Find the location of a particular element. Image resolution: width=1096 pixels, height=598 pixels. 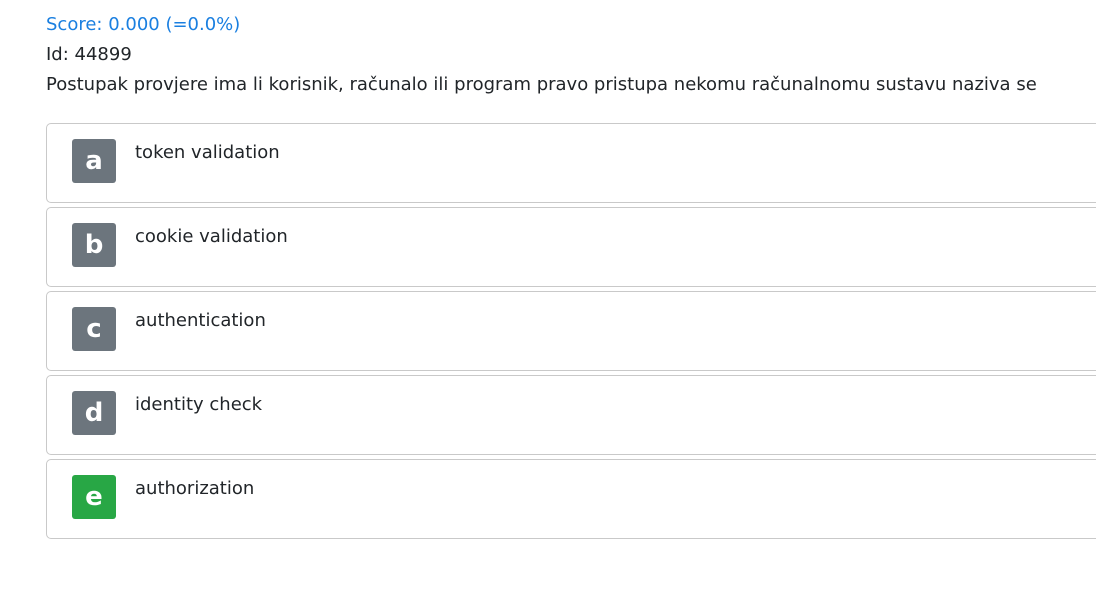

answer-text: cookie validation is located at coordinates (211, 236).